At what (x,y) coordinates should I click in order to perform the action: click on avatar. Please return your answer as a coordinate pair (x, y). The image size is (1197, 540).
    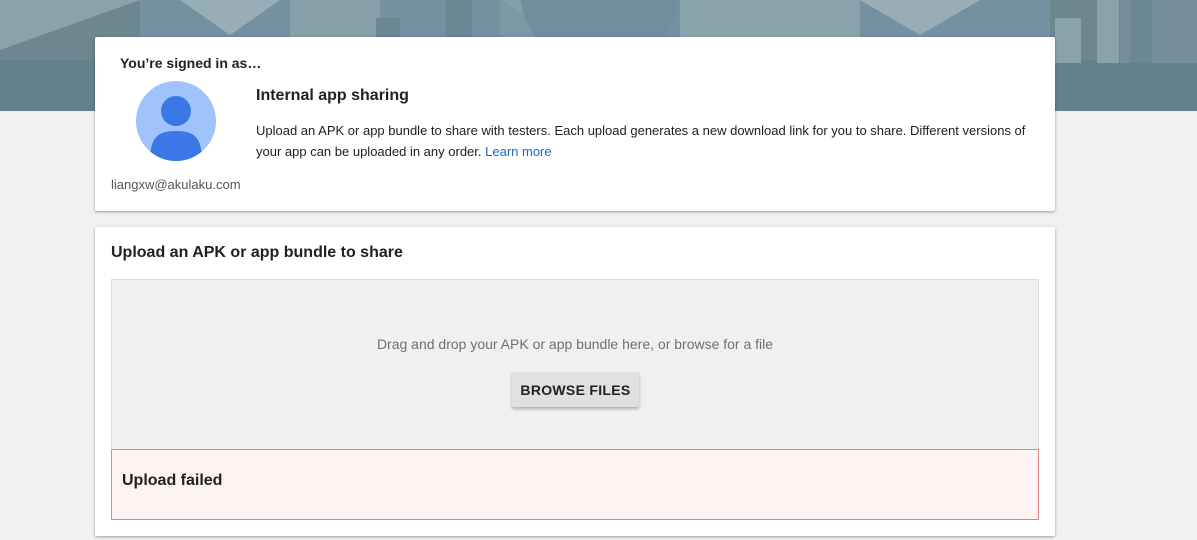
    Looking at the image, I should click on (176, 121).